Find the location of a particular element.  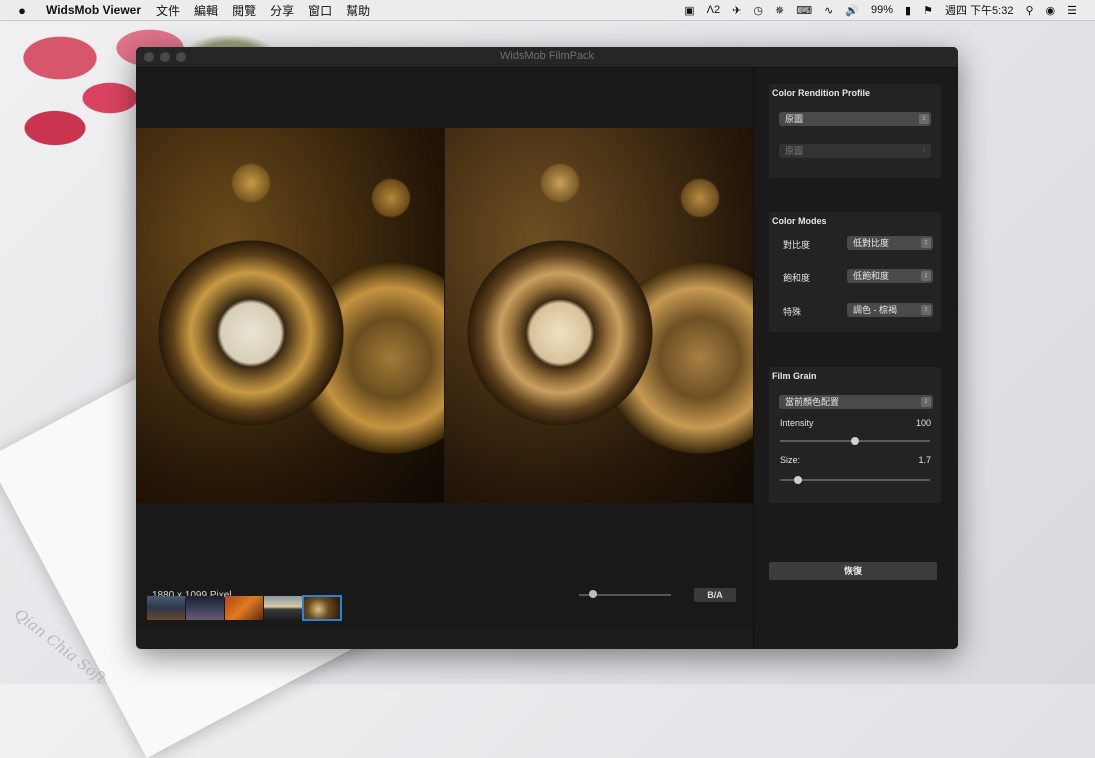

saturation-label: 飽和度 is located at coordinates (797, 278).